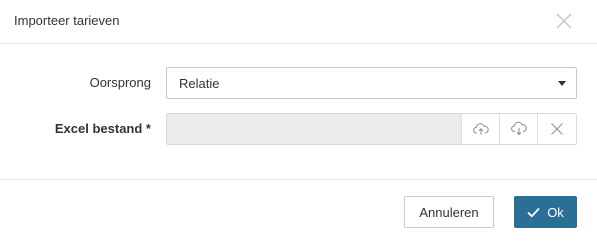 This screenshot has width=597, height=243. I want to click on excel-file-input, so click(314, 129).